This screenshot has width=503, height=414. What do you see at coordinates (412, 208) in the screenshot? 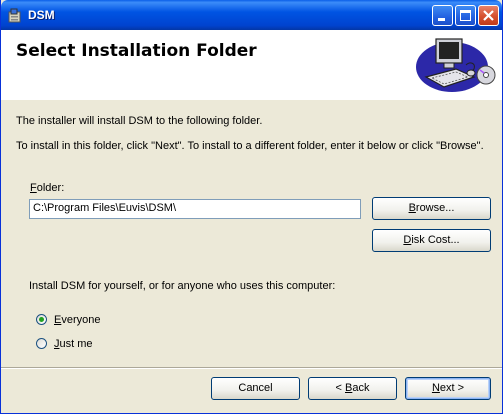
I see `browse-mnemonic: B` at bounding box center [412, 208].